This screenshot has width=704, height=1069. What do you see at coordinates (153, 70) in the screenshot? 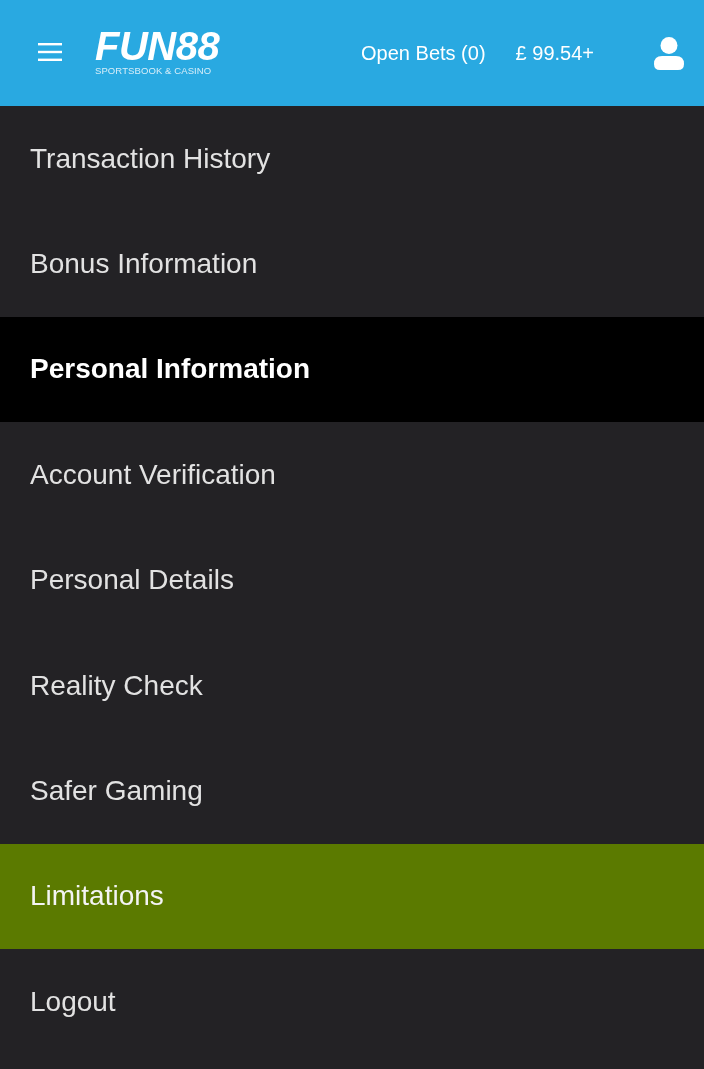
I see `logo-tagline: SPORTSBOOK & CASINO` at bounding box center [153, 70].